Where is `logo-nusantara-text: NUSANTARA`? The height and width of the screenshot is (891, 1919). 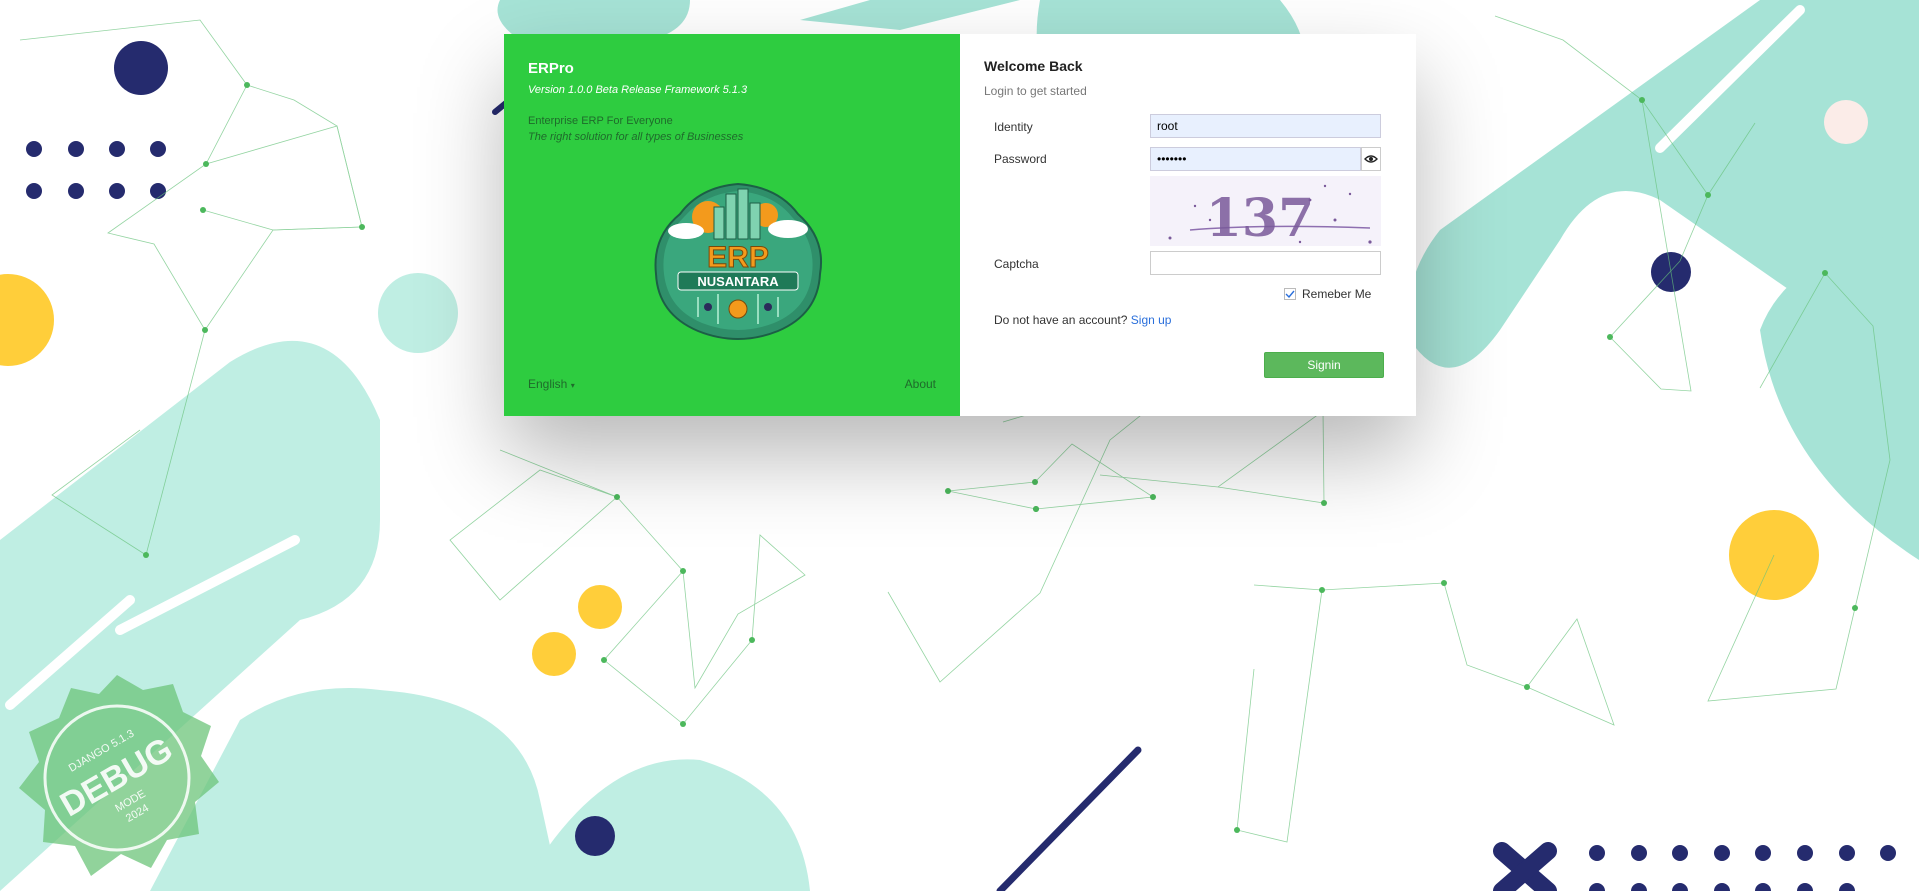
logo-nusantara-text: NUSANTARA is located at coordinates (738, 281).